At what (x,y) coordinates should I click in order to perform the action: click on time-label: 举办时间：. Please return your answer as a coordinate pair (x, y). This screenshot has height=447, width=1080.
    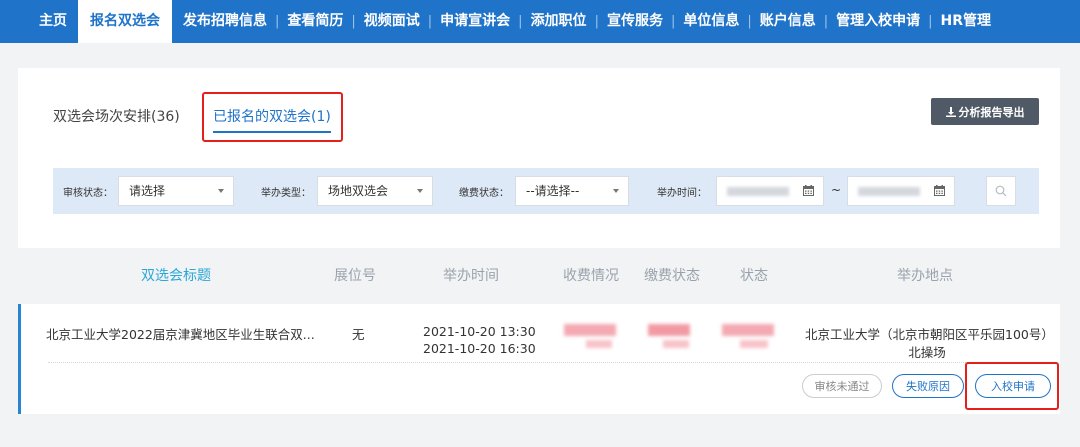
    Looking at the image, I should click on (682, 193).